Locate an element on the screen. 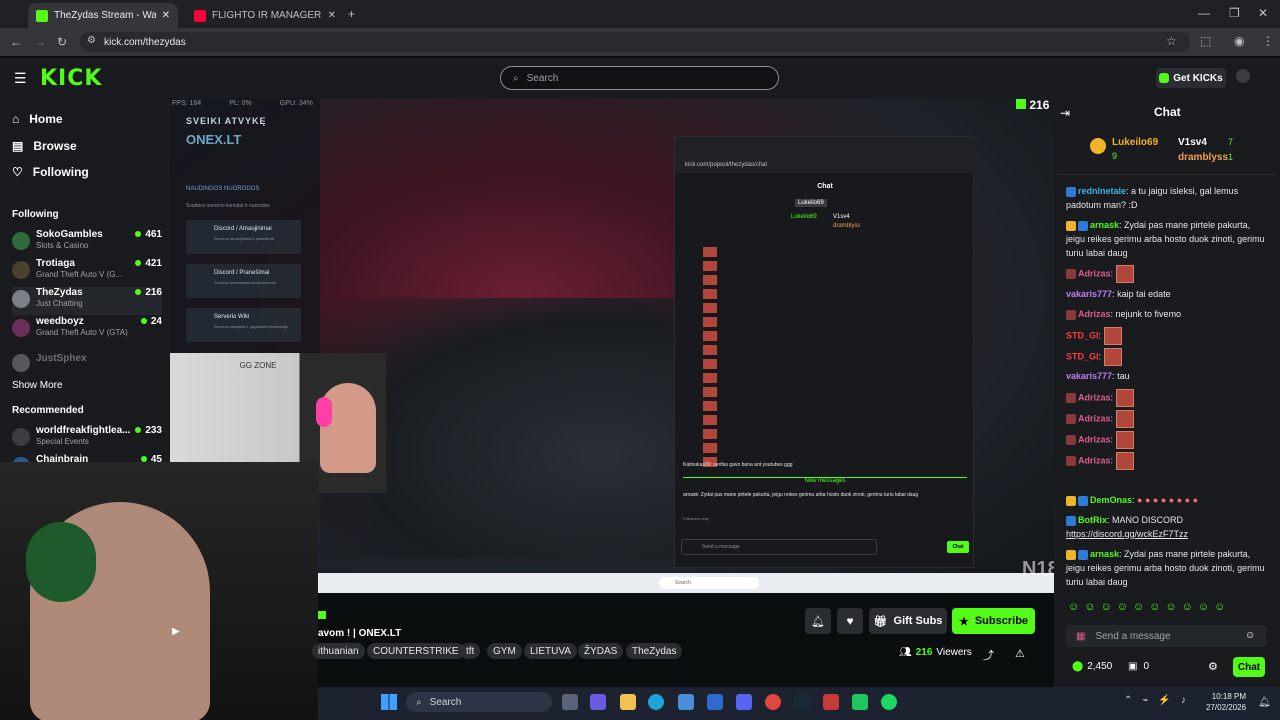 This screenshot has width=1280, height=720. search-input: ⌕ Search is located at coordinates (639, 78).